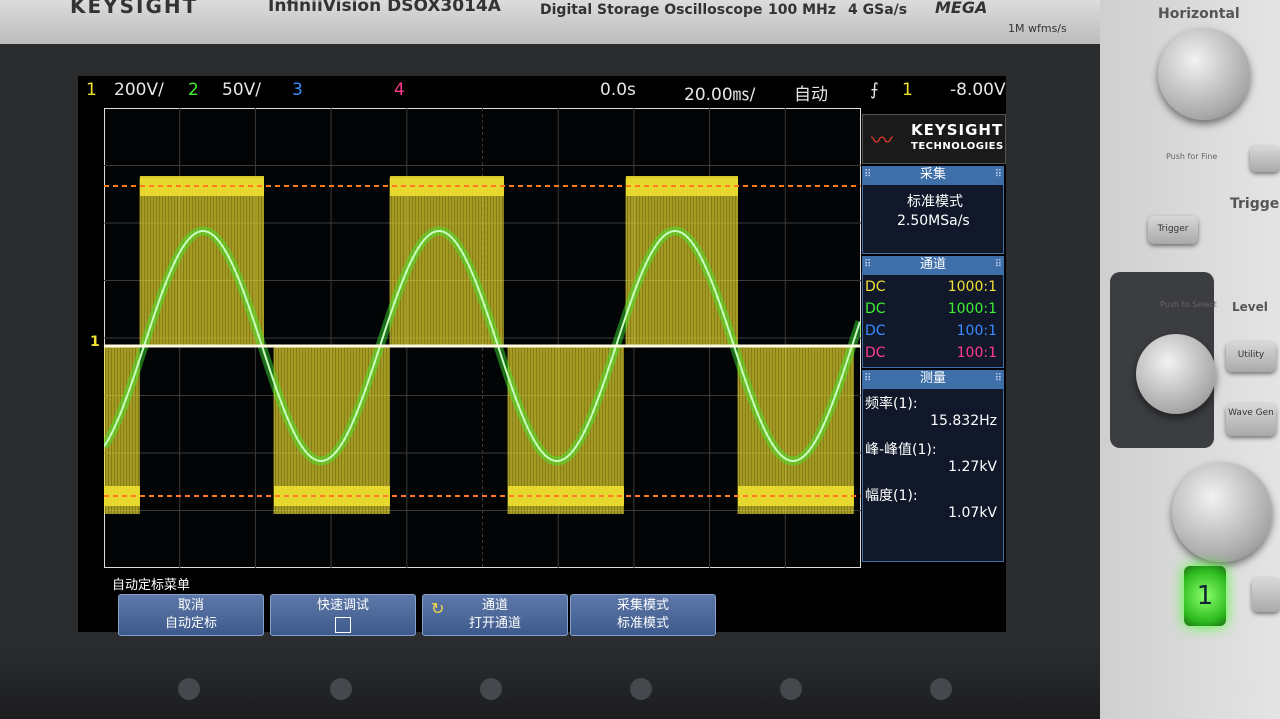 Image resolution: width=1280 pixels, height=719 pixels. Describe the element at coordinates (874, 90) in the screenshot. I see `trigger-slope-icon: ⨍` at that location.